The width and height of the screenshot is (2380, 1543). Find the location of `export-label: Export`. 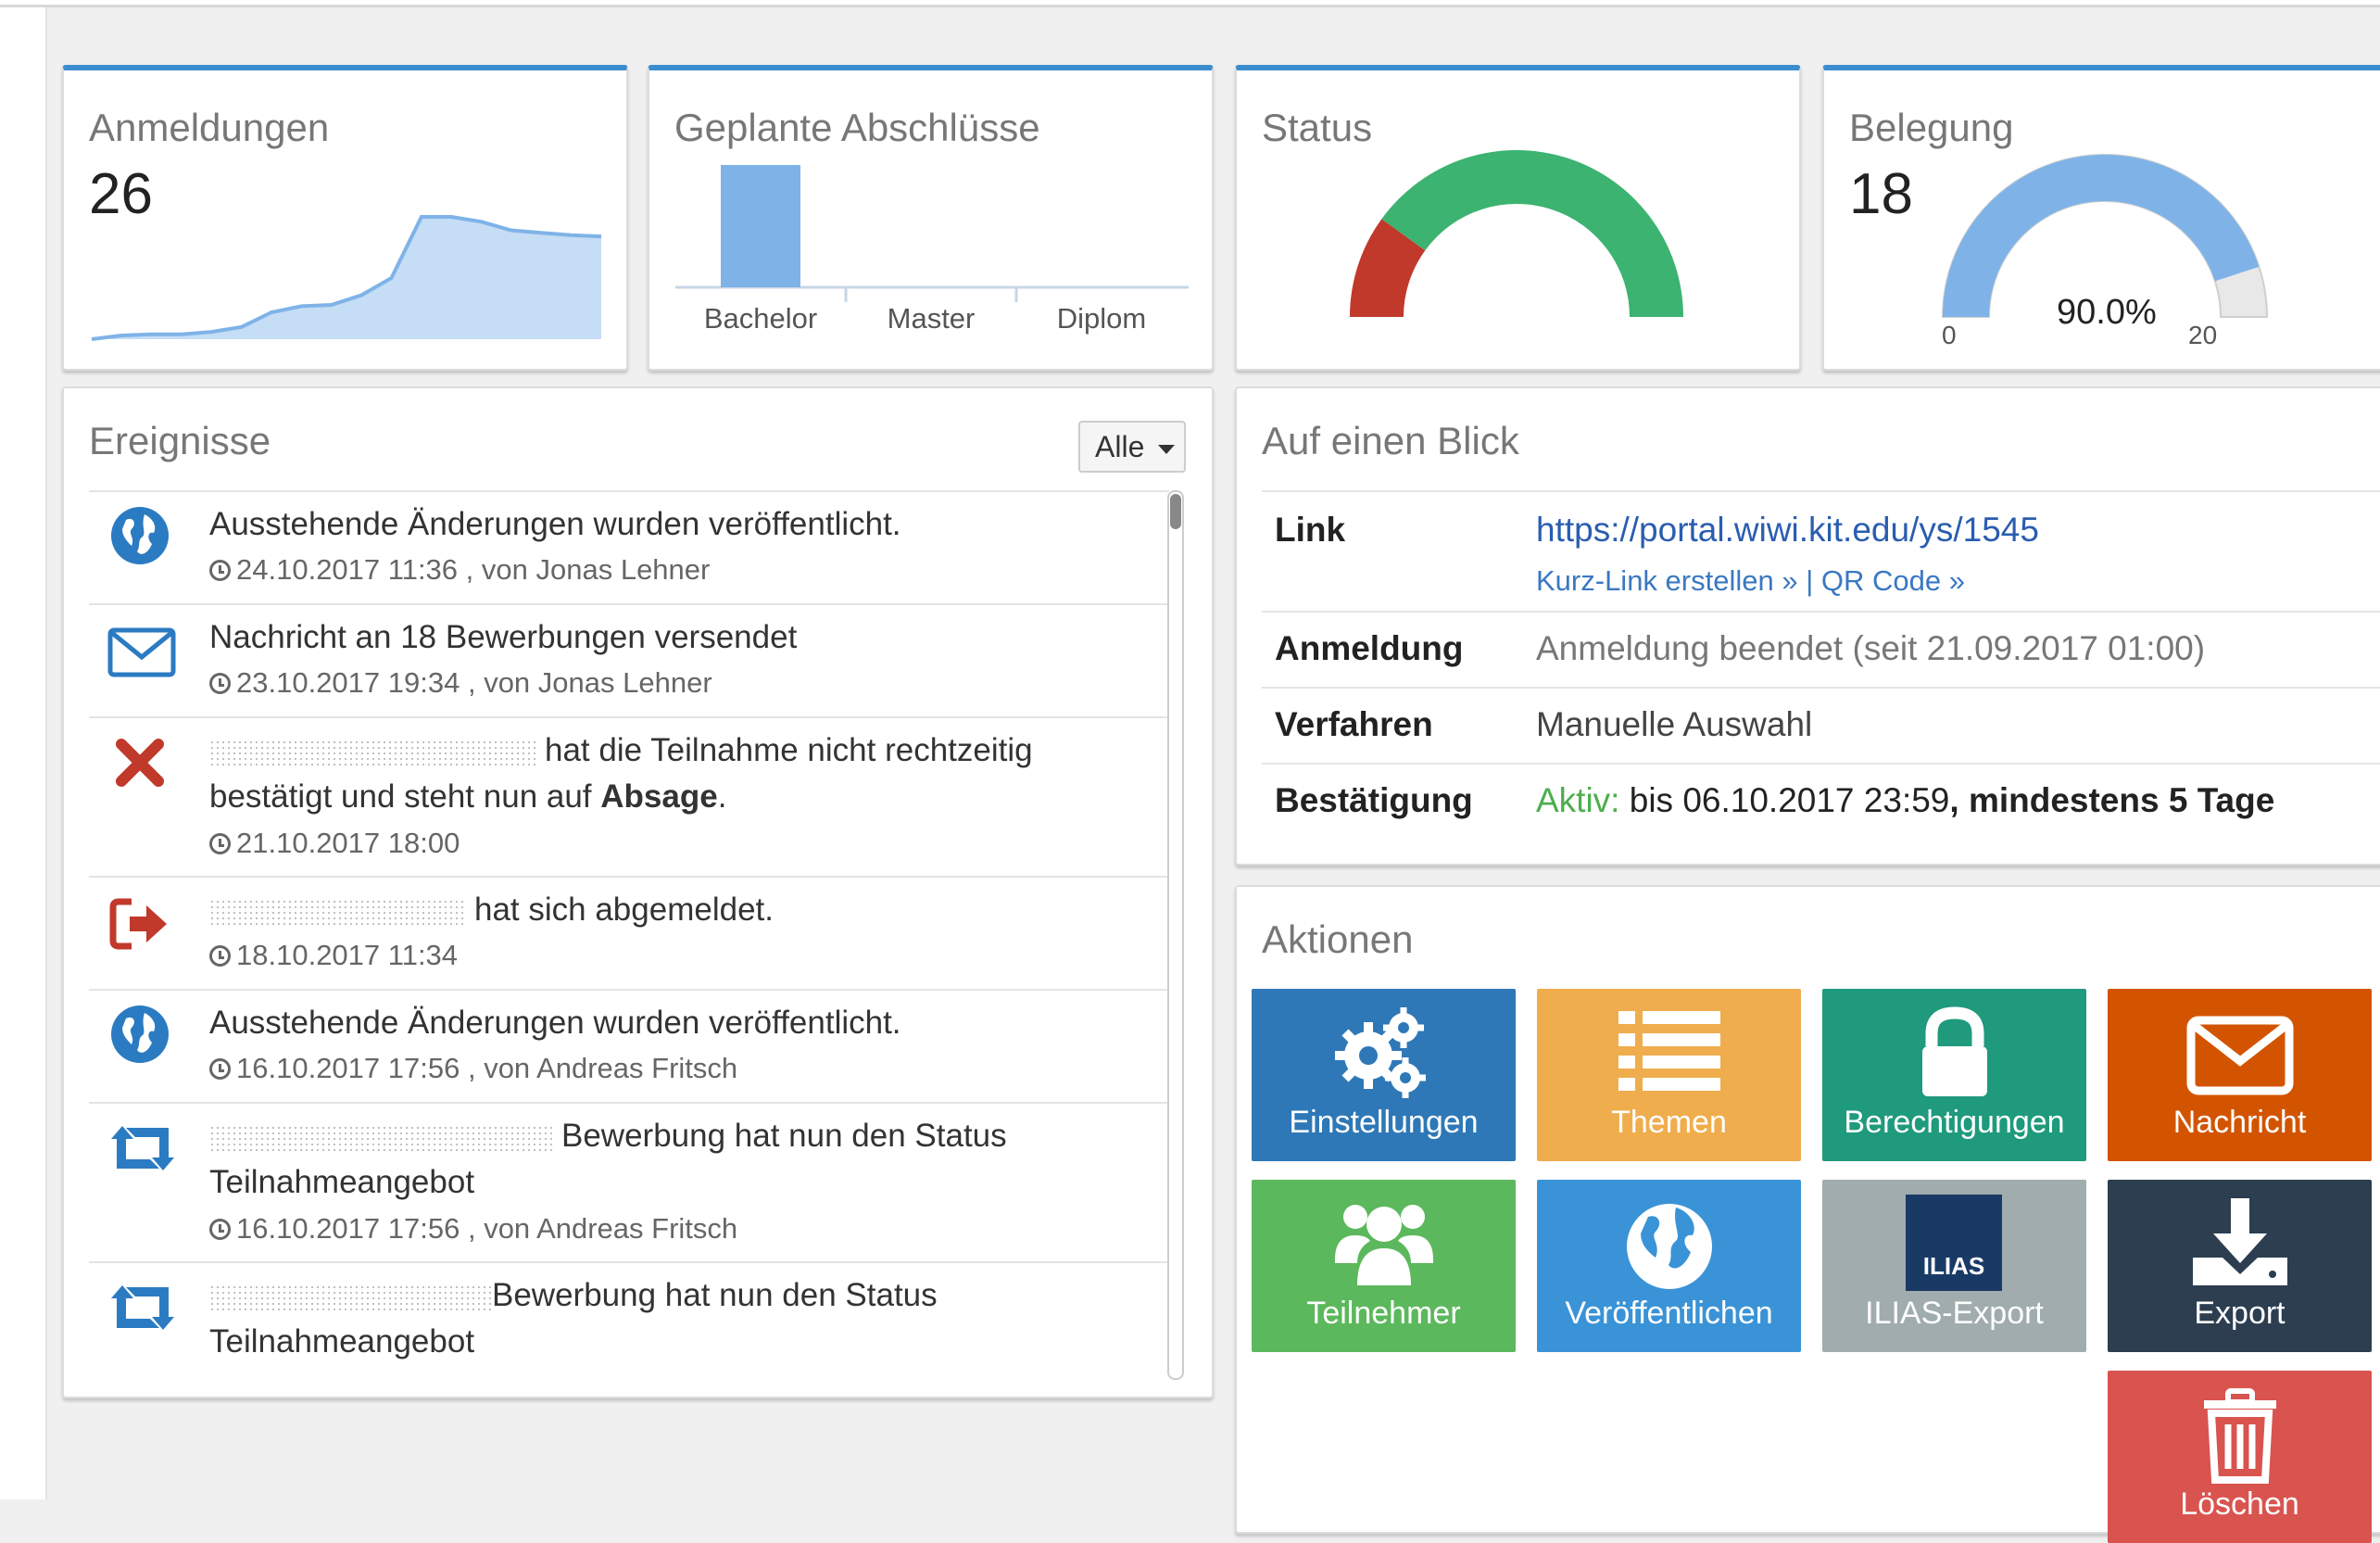

export-label: Export is located at coordinates (2240, 1313).